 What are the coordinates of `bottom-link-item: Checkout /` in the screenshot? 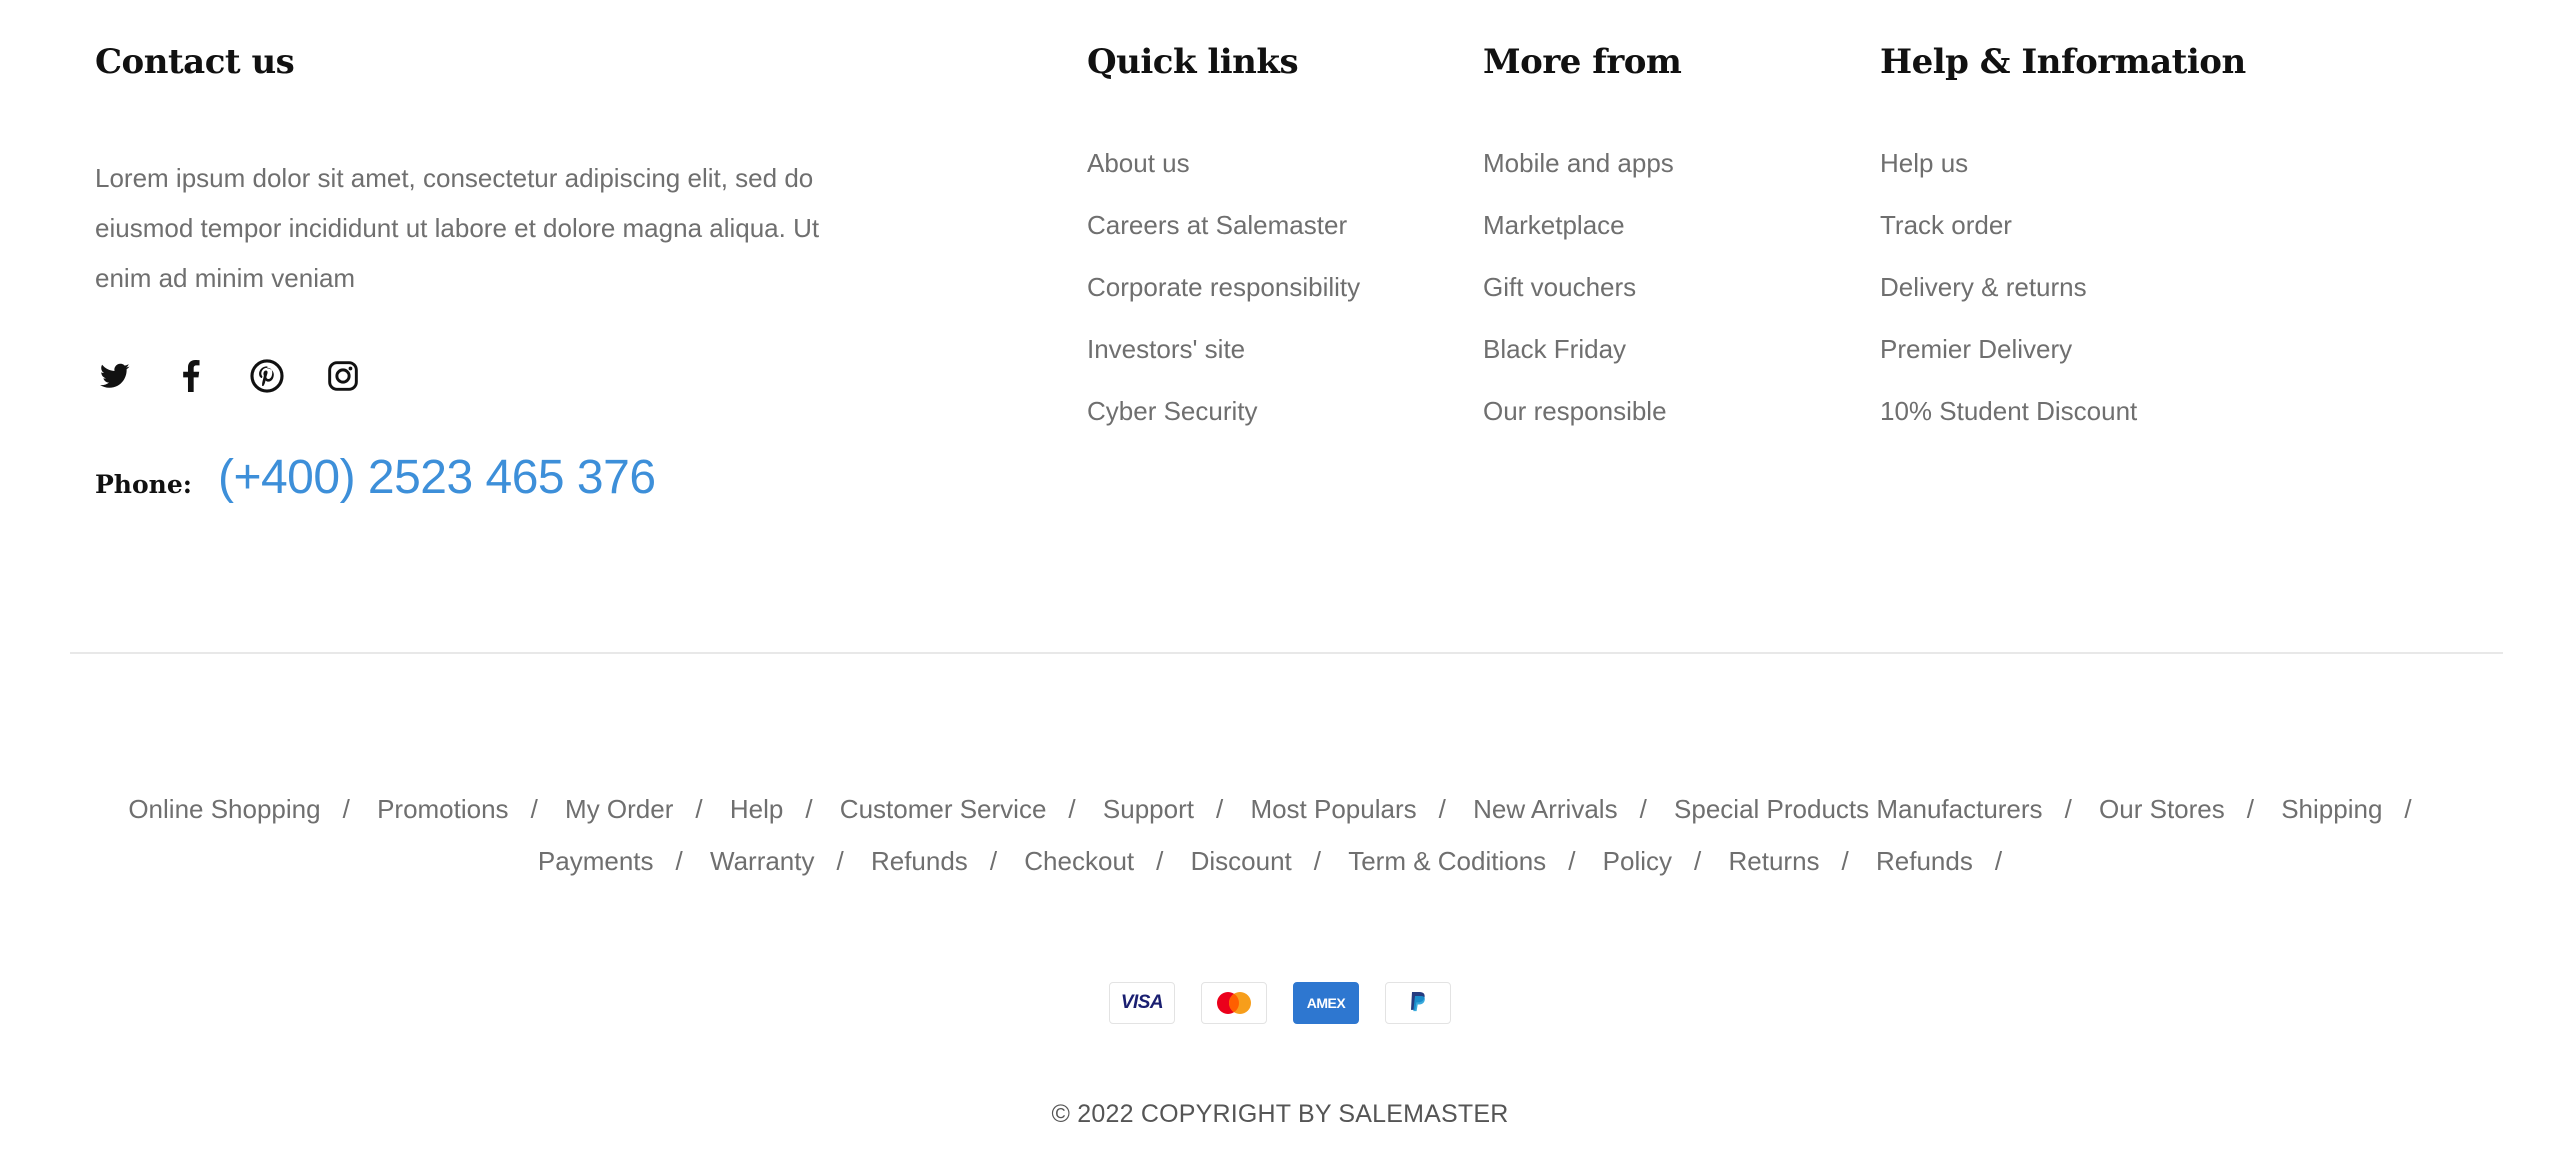 It's located at (1103, 861).